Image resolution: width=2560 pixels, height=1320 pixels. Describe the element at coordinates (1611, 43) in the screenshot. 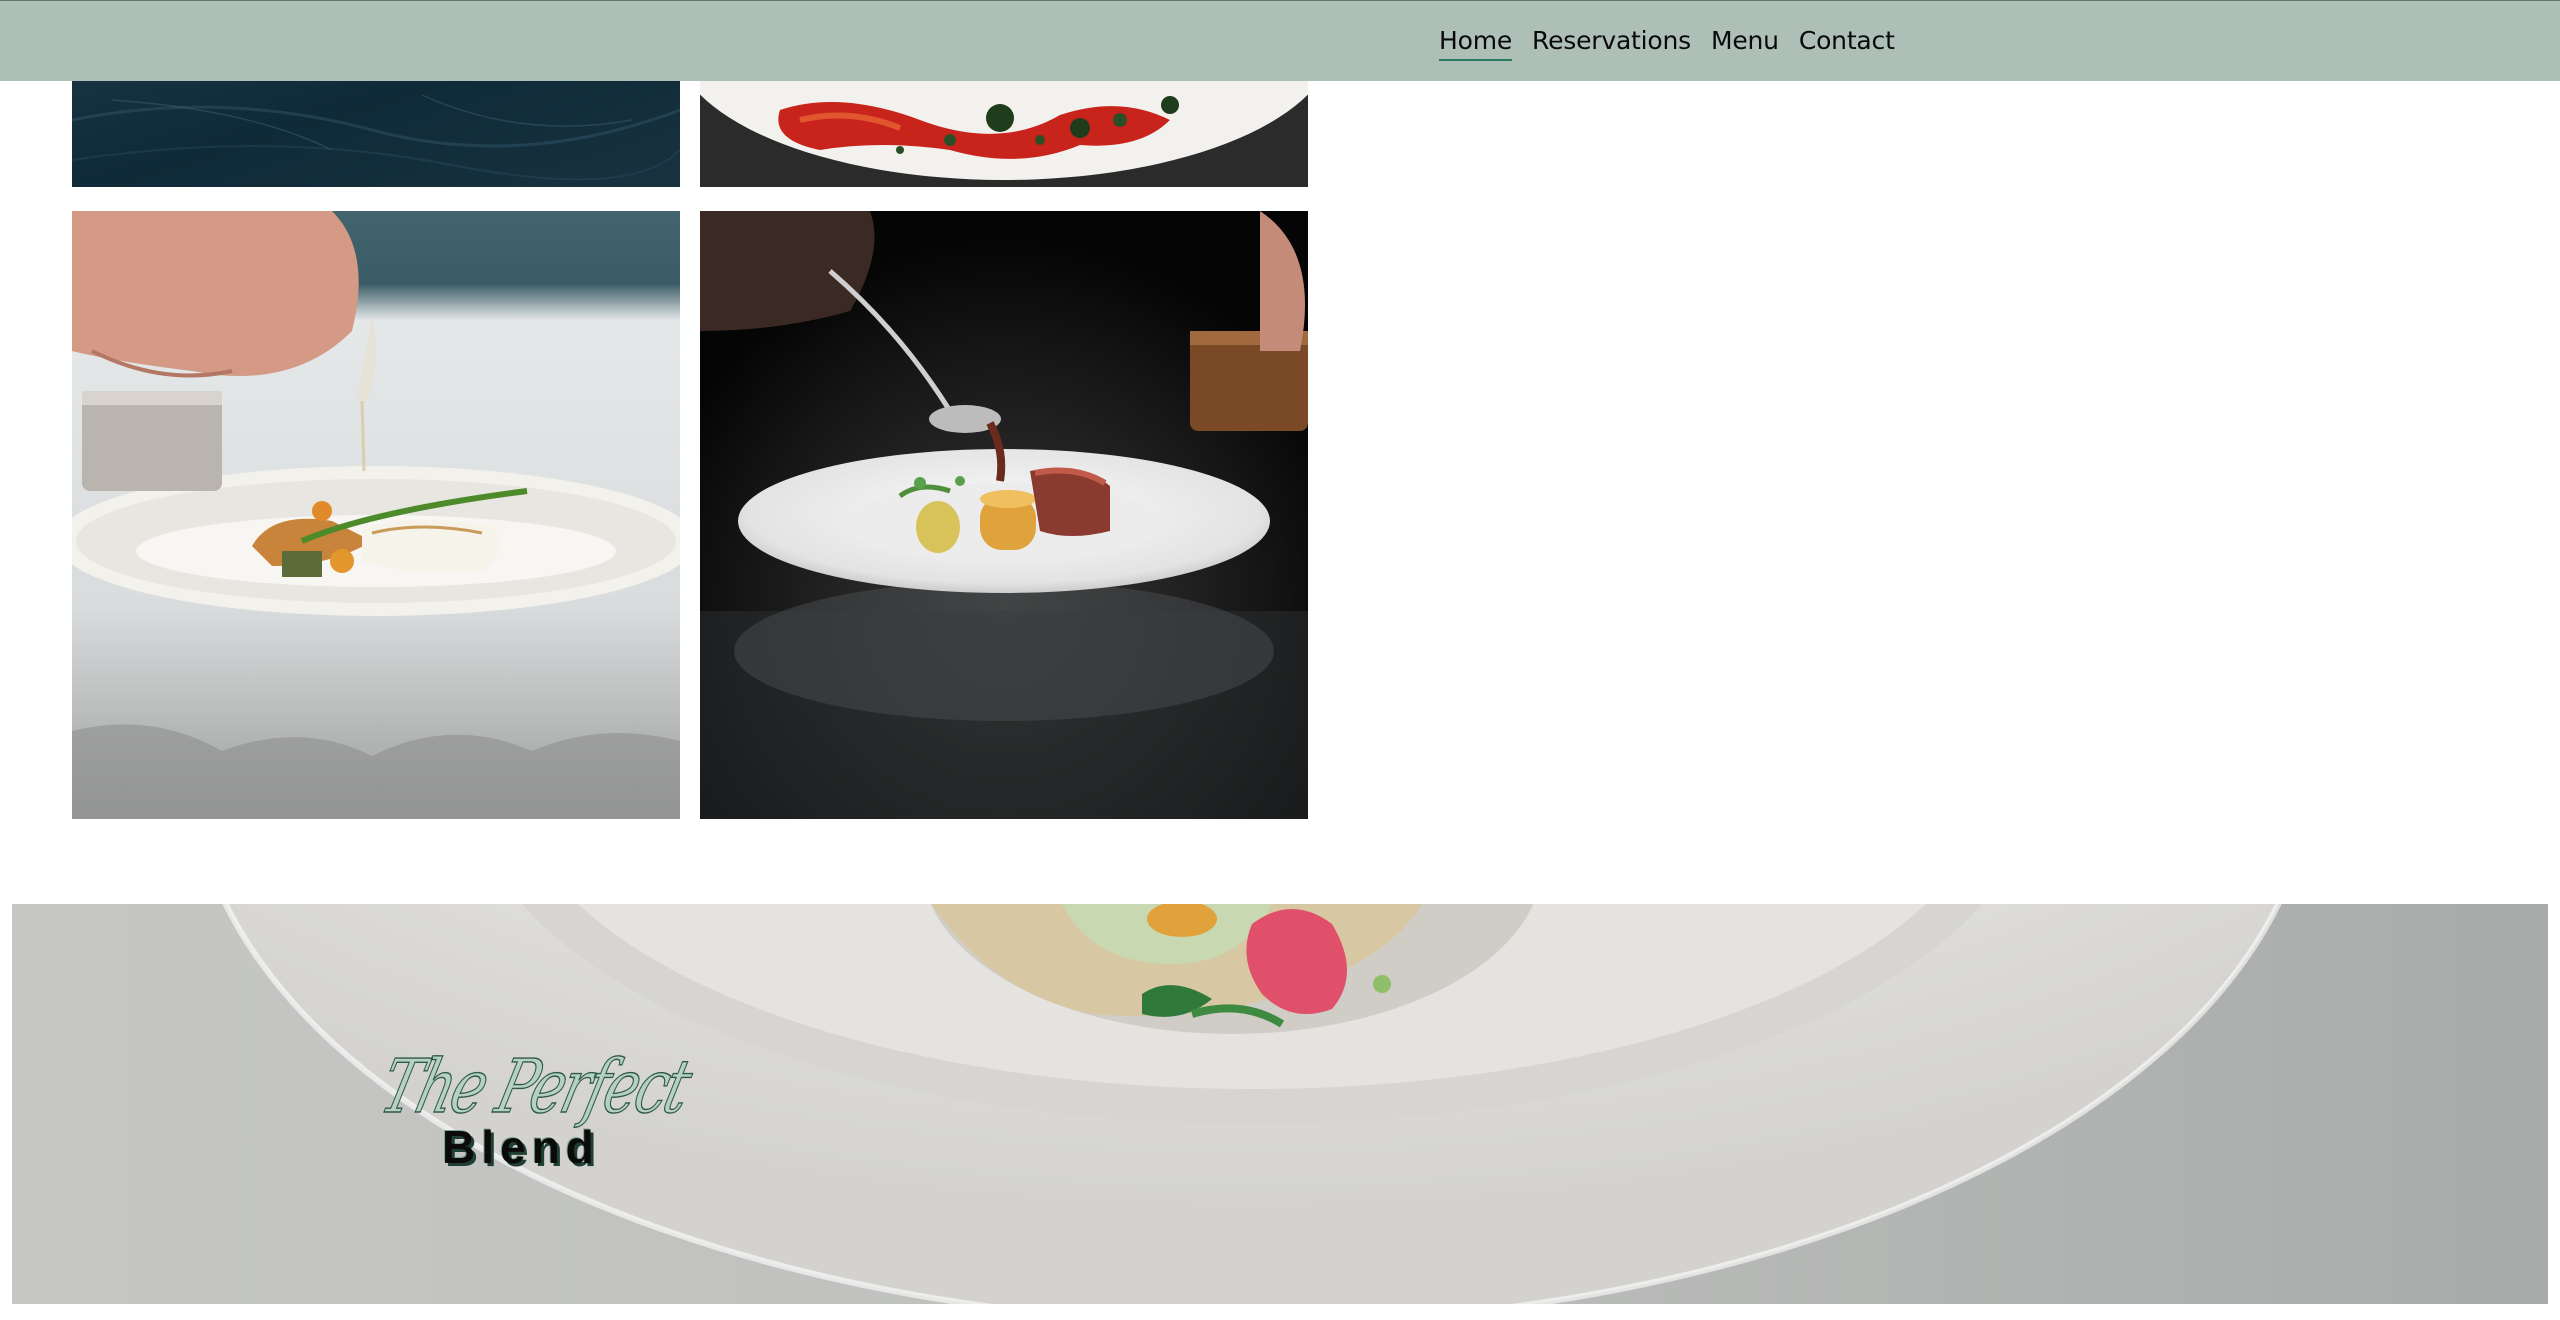

I see `nav-reservations-link: Reservations` at that location.